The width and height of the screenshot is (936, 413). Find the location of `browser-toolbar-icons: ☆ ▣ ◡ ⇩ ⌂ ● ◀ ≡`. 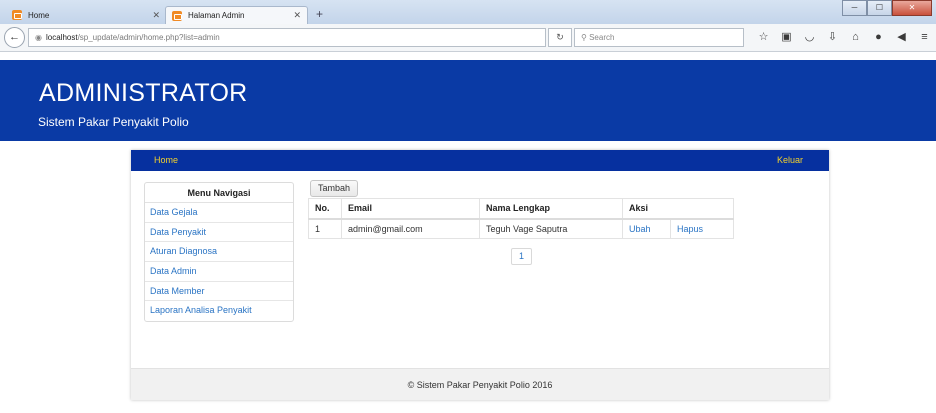

browser-toolbar-icons: ☆ ▣ ◡ ⇩ ⌂ ● ◀ ≡ is located at coordinates (844, 37).